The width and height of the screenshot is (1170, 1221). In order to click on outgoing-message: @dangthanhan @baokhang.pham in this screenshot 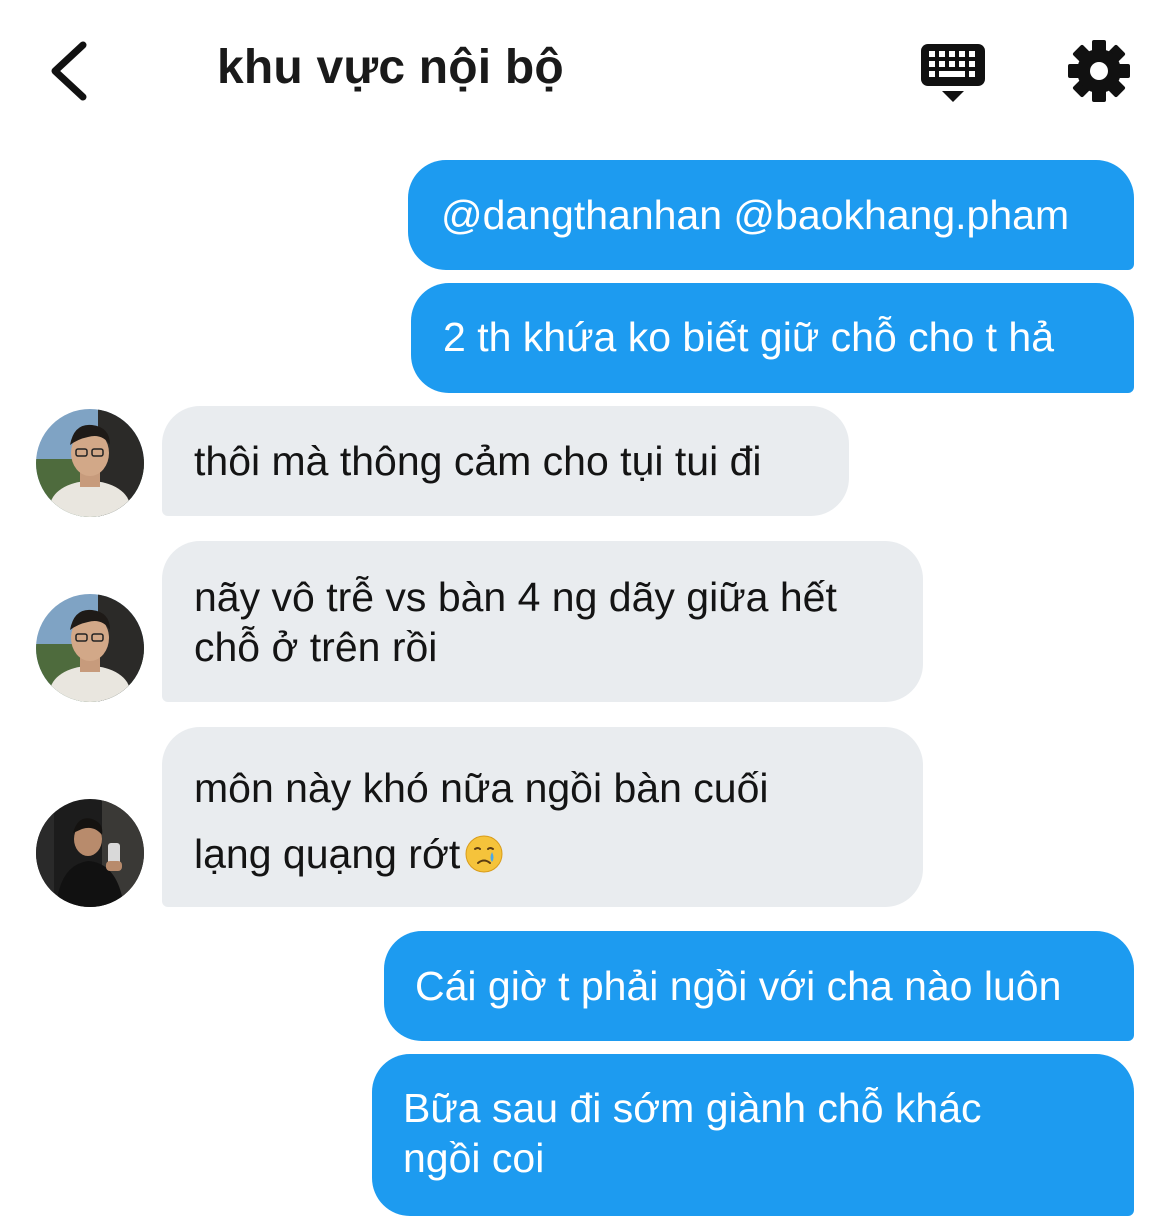, I will do `click(771, 215)`.